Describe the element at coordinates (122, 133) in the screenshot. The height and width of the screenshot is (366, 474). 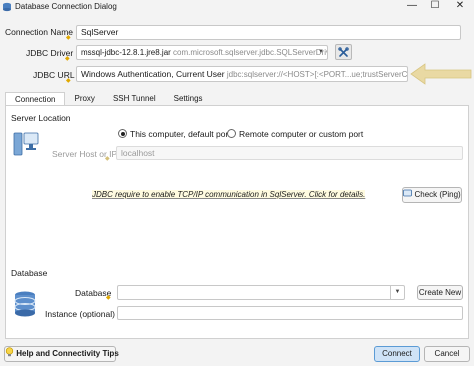
I see `local-computer-radio` at that location.